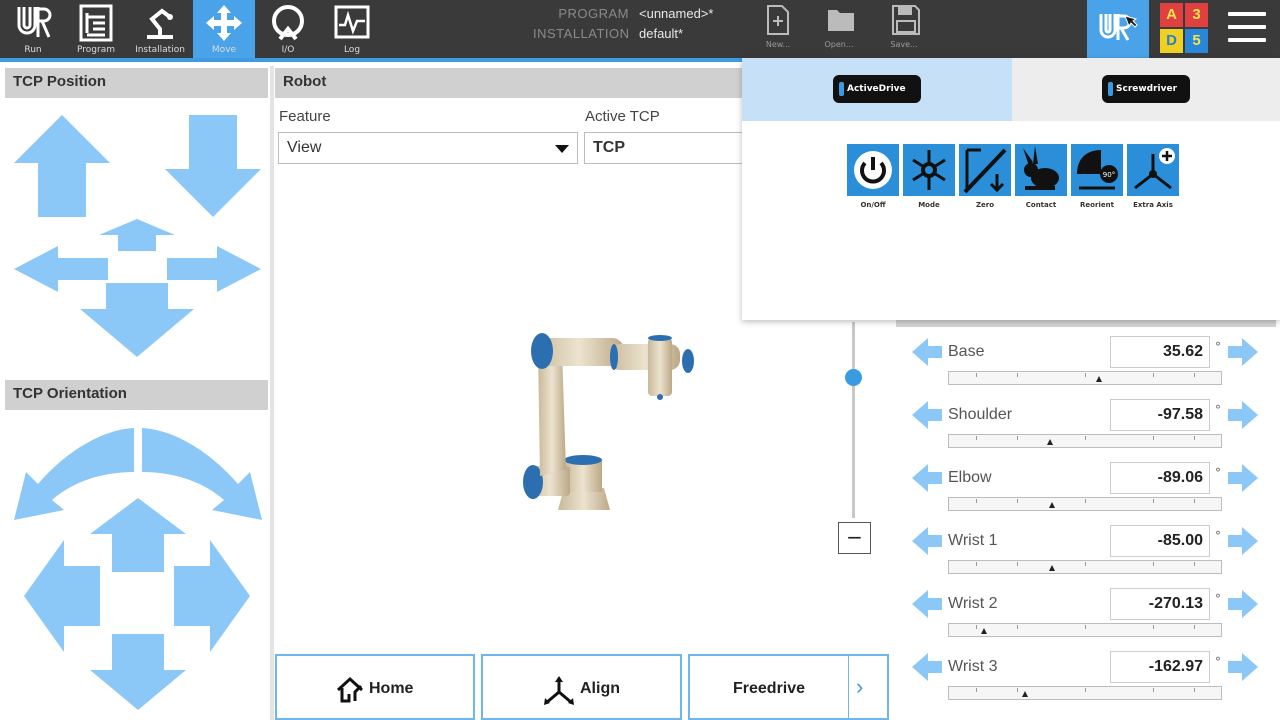 The height and width of the screenshot is (720, 1280). Describe the element at coordinates (137, 320) in the screenshot. I see `tcp-backward-arrow-icon` at that location.